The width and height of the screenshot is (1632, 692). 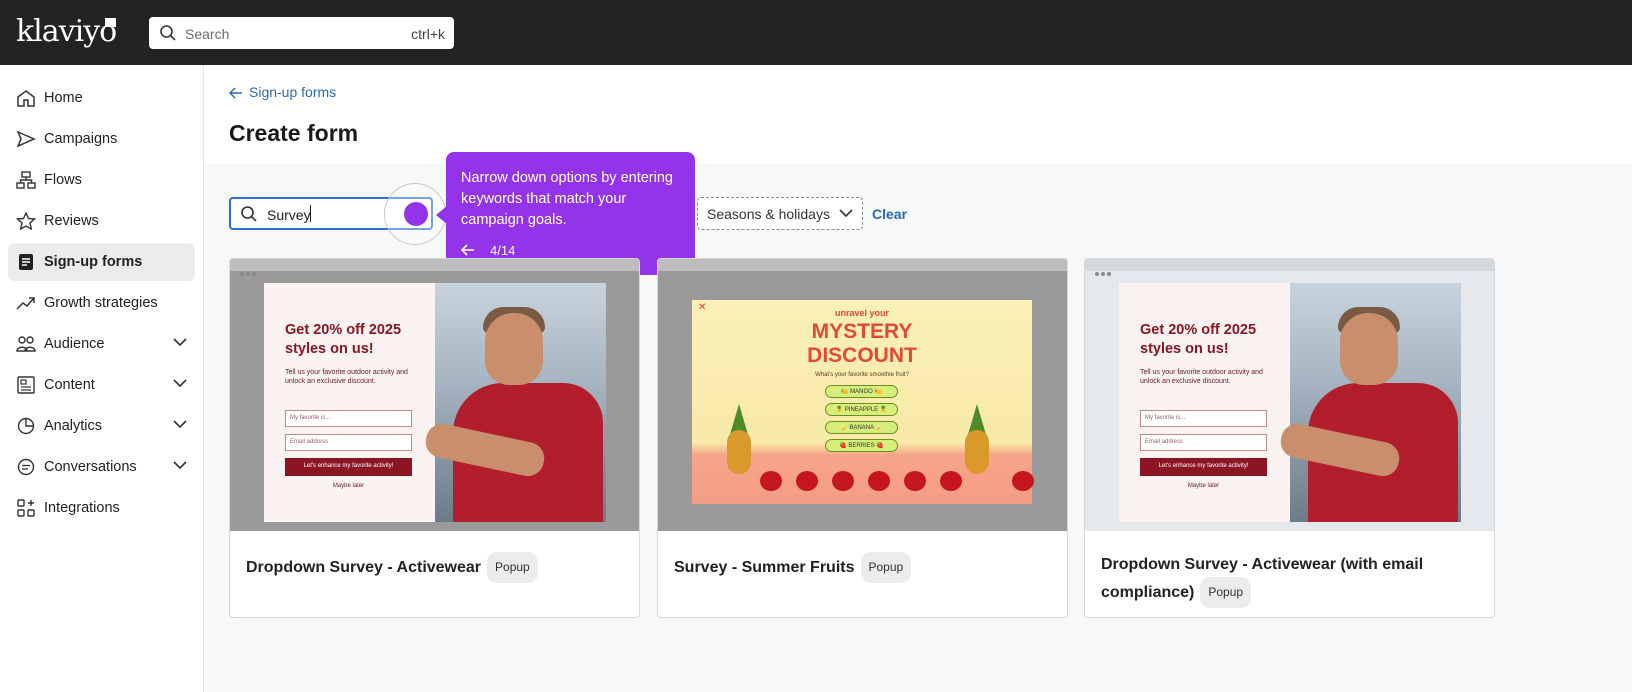 What do you see at coordinates (66, 31) in the screenshot?
I see `klaviyo-logo: klaviyo` at bounding box center [66, 31].